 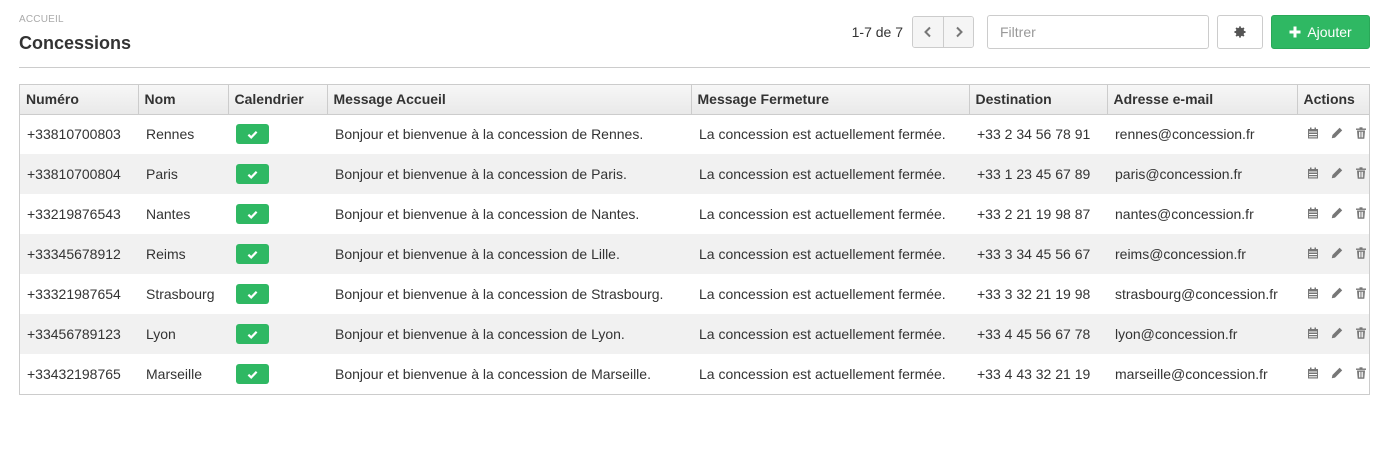 What do you see at coordinates (183, 334) in the screenshot?
I see `cell-nom: Lyon` at bounding box center [183, 334].